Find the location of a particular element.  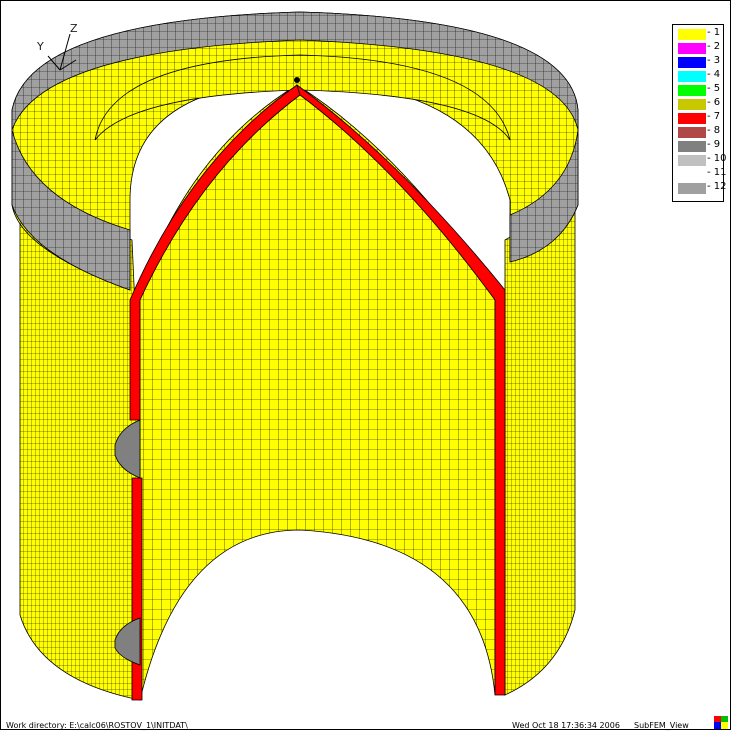

datetime-text: Wed Oct 18 17:36:34 2006 is located at coordinates (566, 725).